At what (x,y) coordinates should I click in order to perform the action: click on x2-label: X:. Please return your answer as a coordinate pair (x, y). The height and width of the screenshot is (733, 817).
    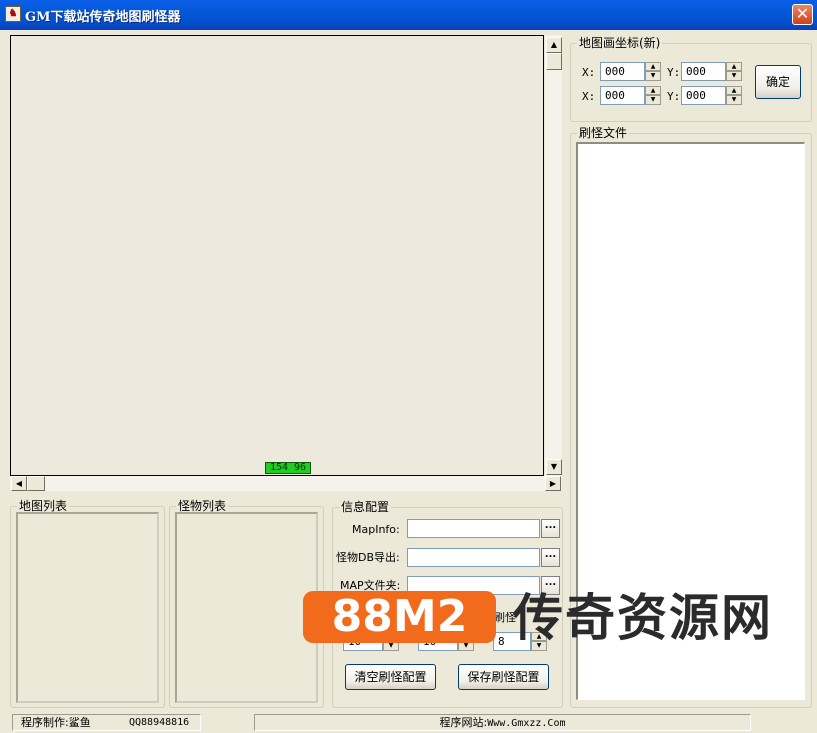
    Looking at the image, I should click on (589, 96).